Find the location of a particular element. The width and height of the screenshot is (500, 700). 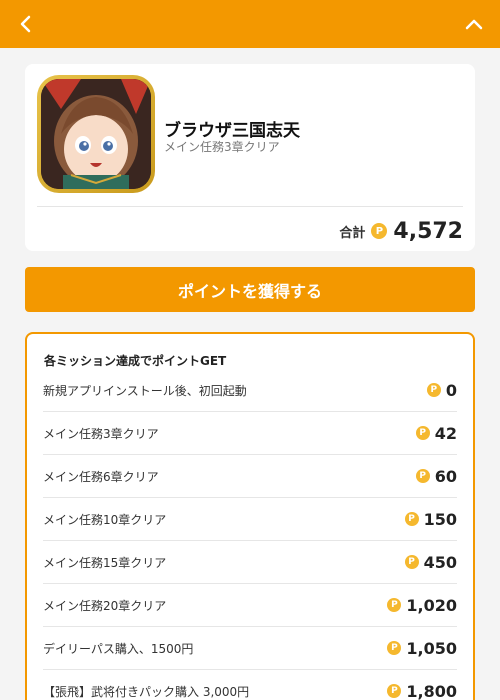

mission-row: メイン任務20章クリア P 1,020 is located at coordinates (250, 605).